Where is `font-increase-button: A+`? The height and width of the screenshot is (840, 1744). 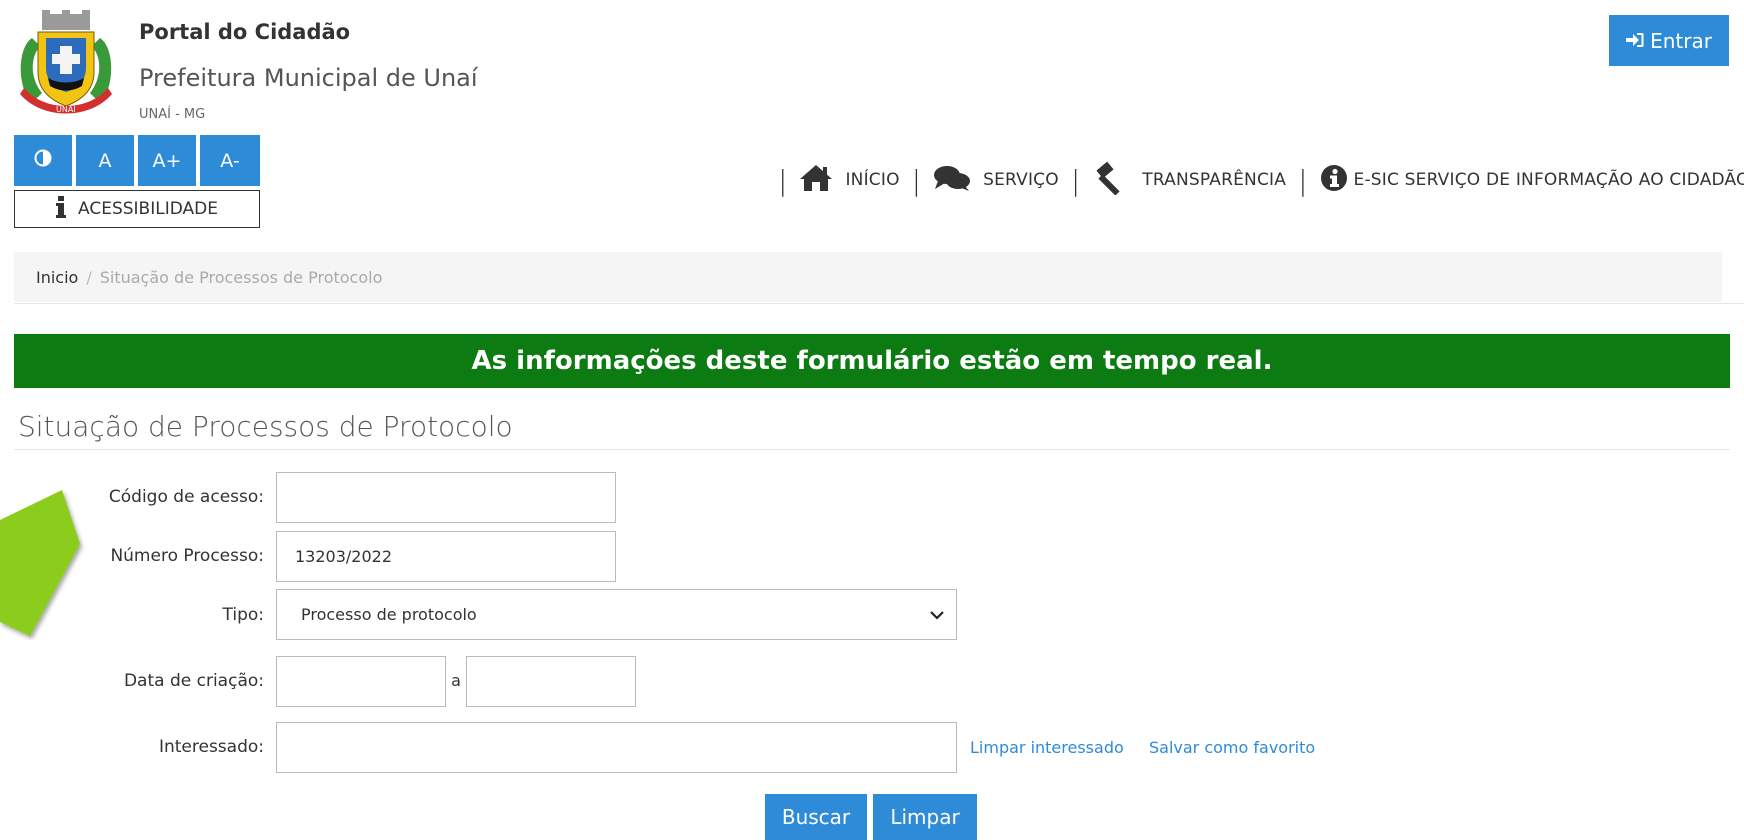
font-increase-button: A+ is located at coordinates (167, 160).